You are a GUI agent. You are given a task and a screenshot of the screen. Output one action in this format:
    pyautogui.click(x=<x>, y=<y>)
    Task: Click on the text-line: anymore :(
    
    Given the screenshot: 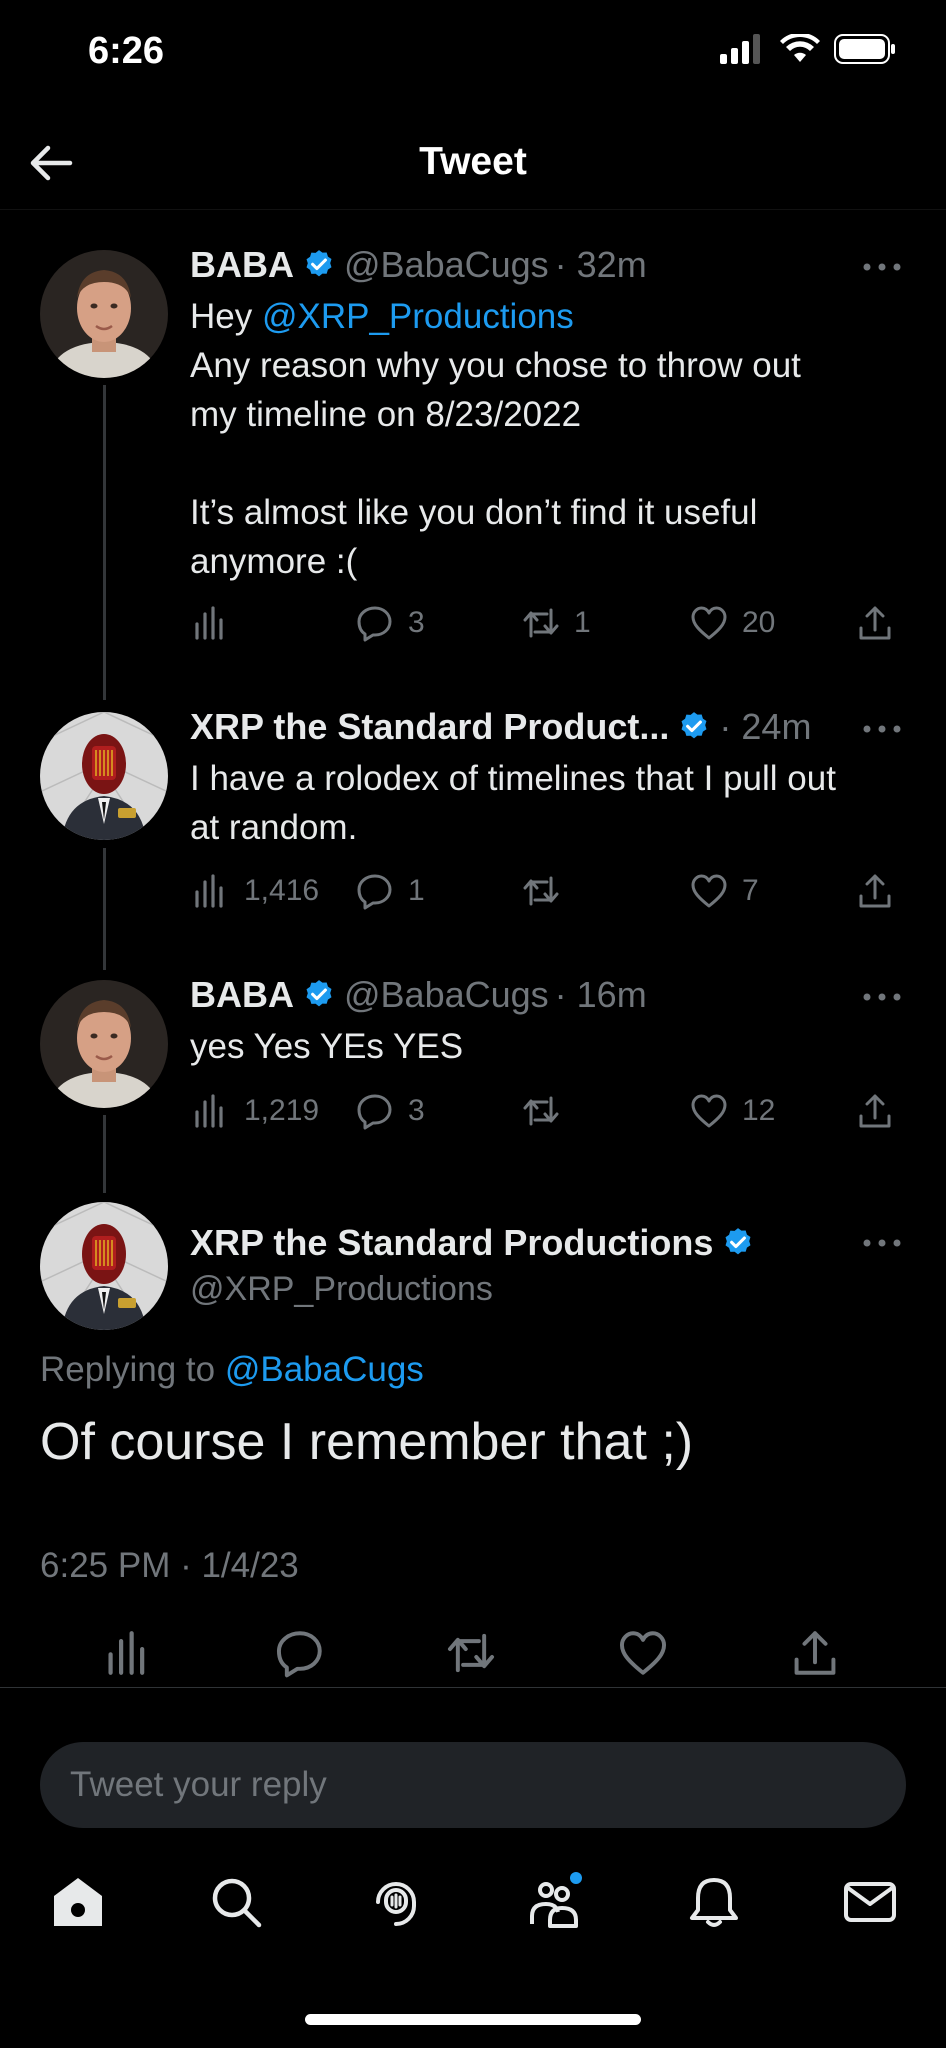 What is the action you would take?
    pyautogui.click(x=274, y=561)
    